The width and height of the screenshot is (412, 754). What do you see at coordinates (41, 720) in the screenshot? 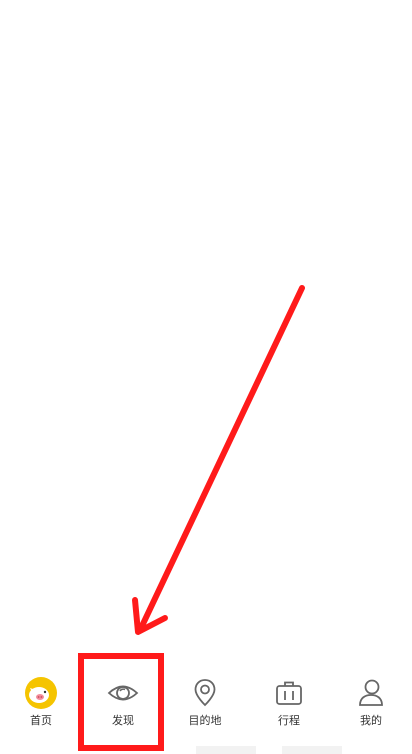
I see `tab-home-label: 首页` at bounding box center [41, 720].